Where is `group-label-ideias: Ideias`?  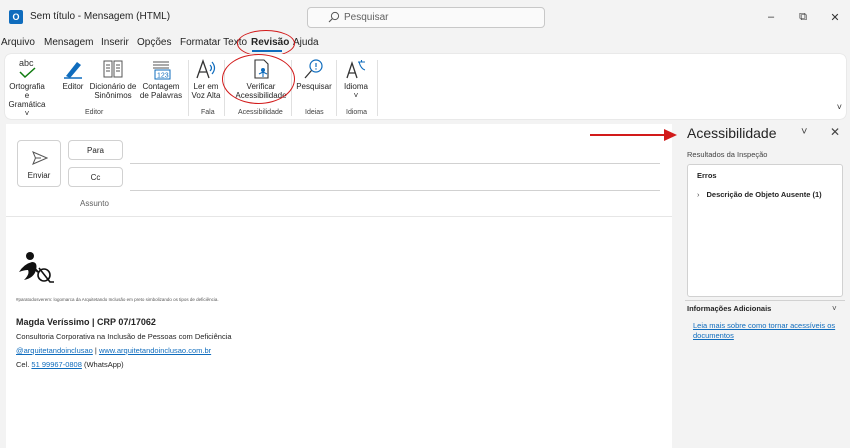
group-label-ideias: Ideias is located at coordinates (314, 112).